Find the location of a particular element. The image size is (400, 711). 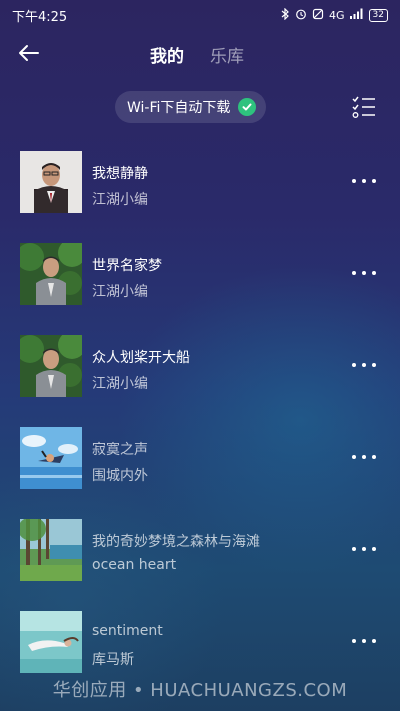

header: 我的 乐库 is located at coordinates (200, 53).